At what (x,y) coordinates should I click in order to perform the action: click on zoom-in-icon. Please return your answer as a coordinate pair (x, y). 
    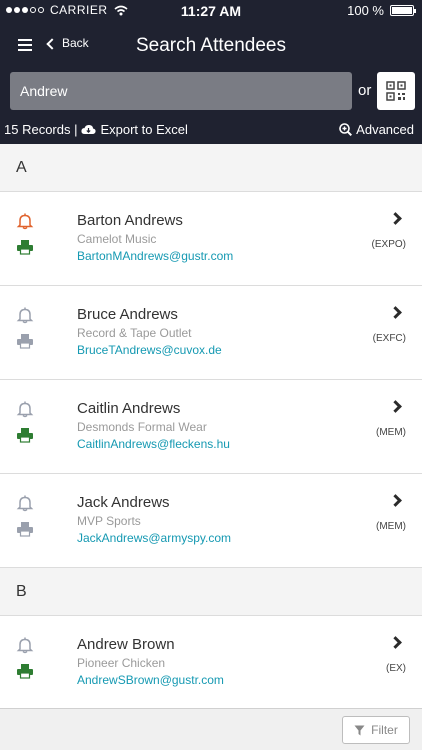
    Looking at the image, I should click on (346, 129).